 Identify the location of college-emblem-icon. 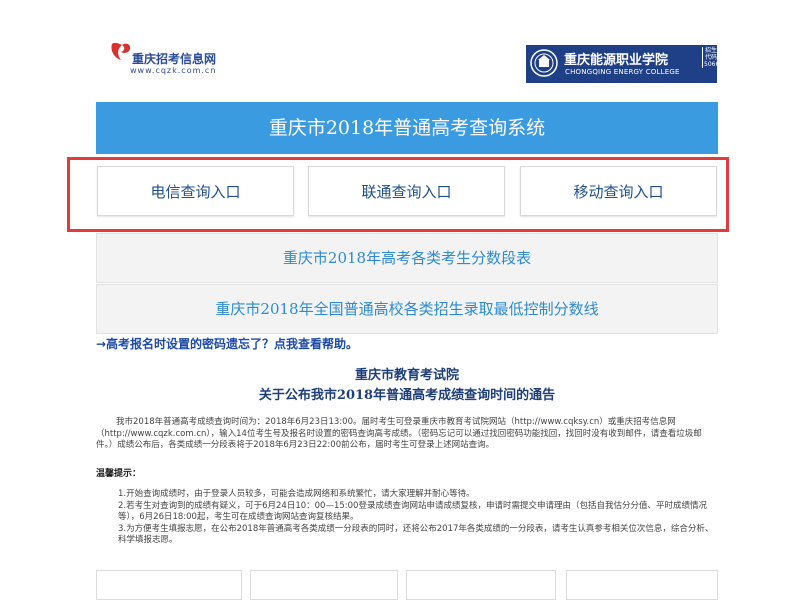
(544, 63).